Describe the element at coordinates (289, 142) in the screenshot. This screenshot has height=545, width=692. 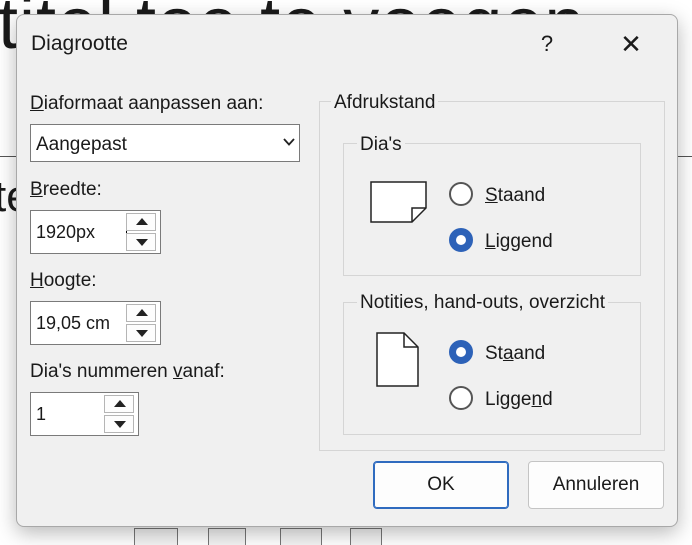
I see `chevron-down-icon` at that location.